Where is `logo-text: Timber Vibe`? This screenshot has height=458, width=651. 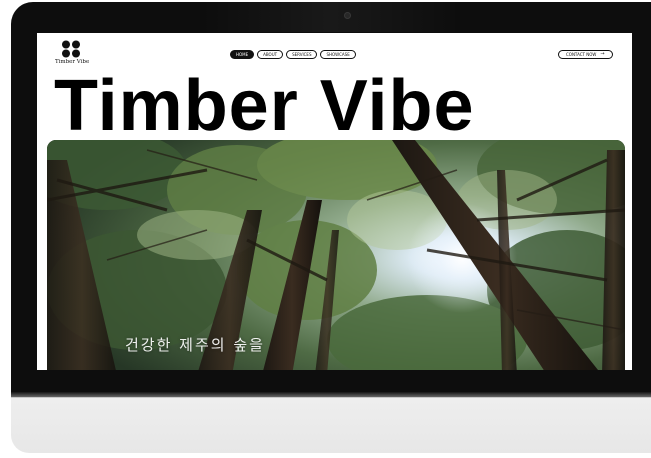
logo-text: Timber Vibe is located at coordinates (72, 62).